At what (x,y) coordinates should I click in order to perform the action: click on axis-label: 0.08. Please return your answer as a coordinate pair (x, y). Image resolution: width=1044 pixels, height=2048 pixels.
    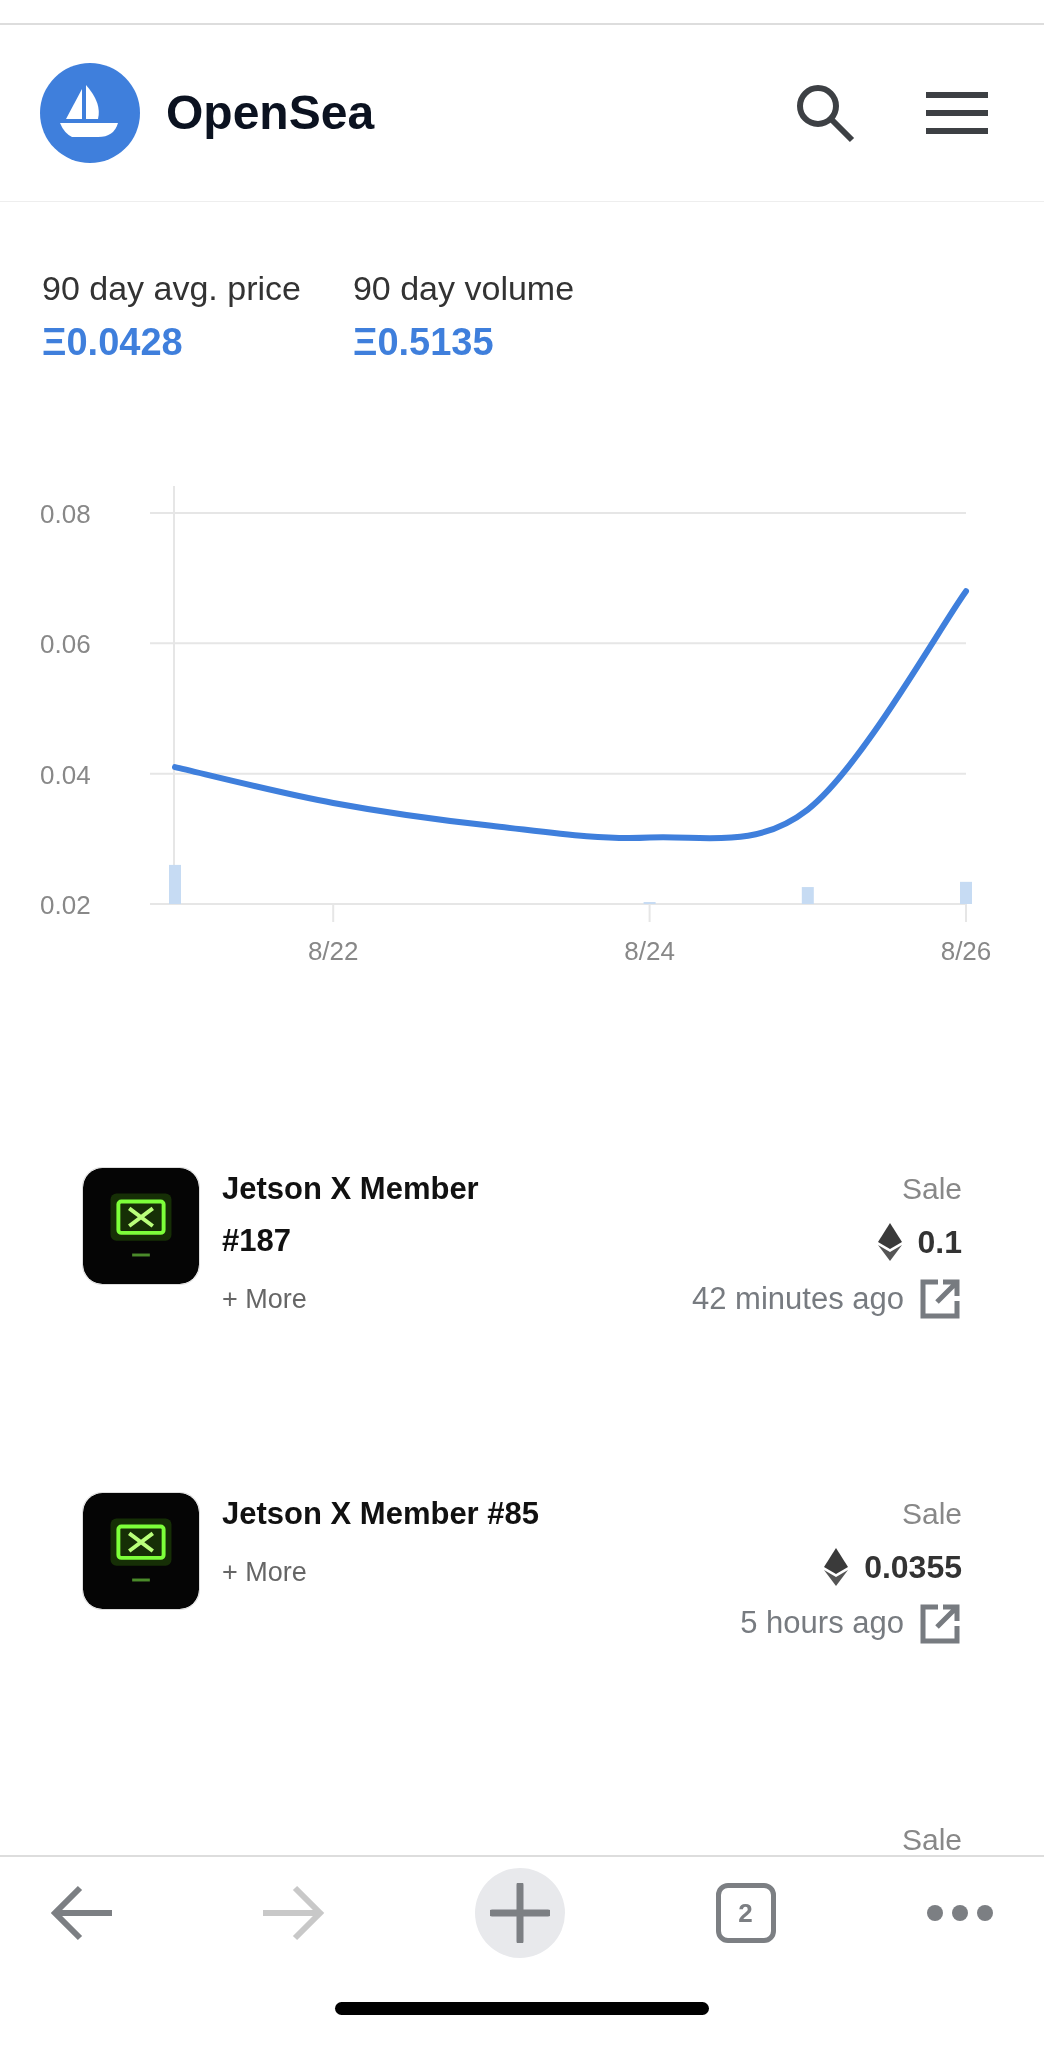
    Looking at the image, I should click on (65, 513).